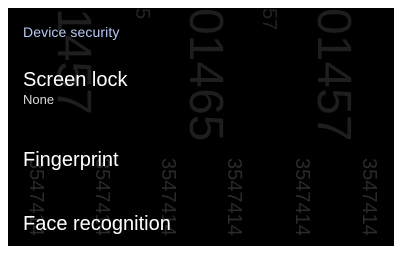 The height and width of the screenshot is (254, 402). I want to click on screen-lock-summary: None, so click(39, 99).